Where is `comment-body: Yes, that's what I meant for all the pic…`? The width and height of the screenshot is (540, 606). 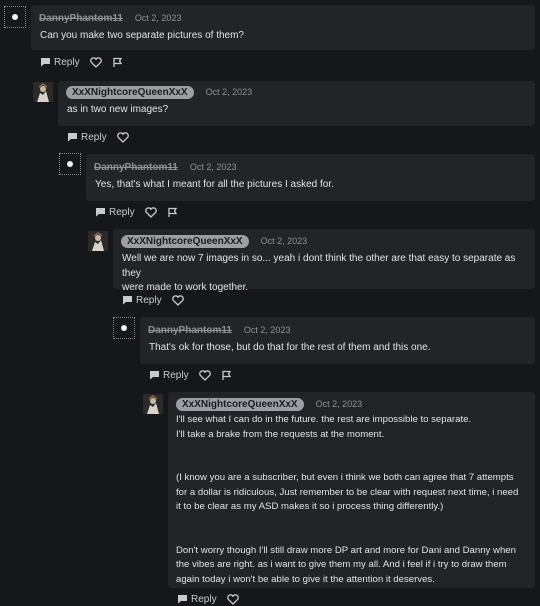 comment-body: Yes, that's what I meant for all the pic… is located at coordinates (214, 184).